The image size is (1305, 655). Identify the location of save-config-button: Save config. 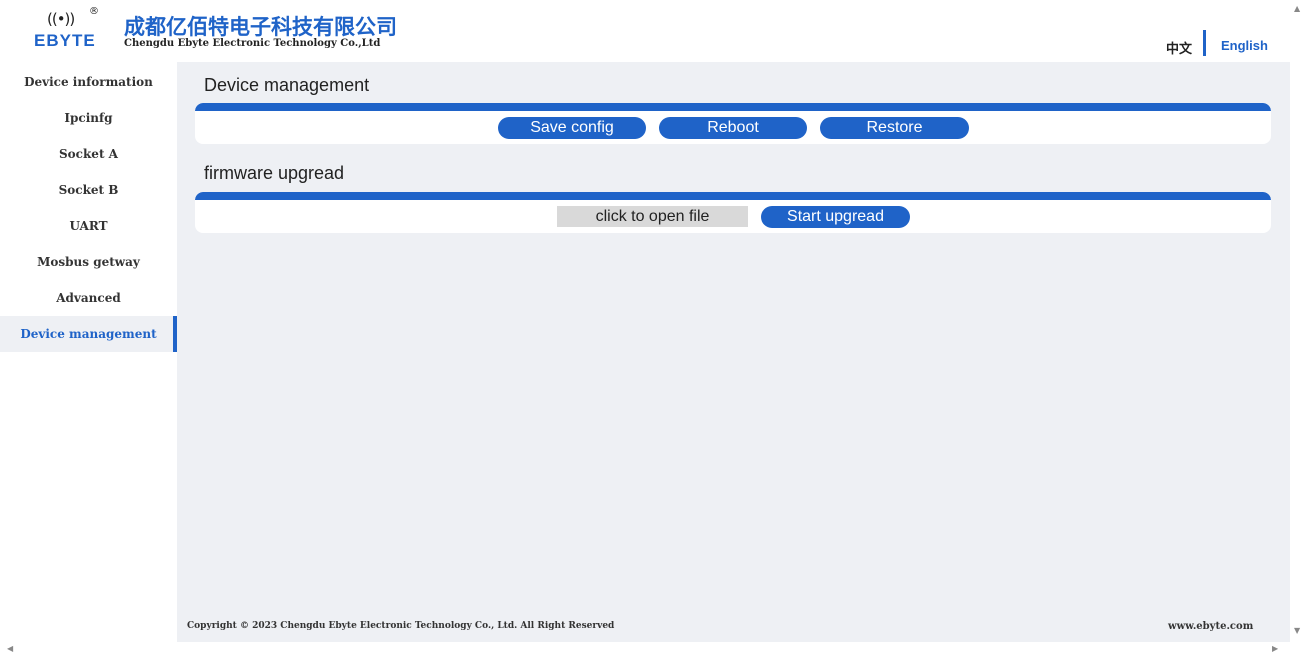
(572, 128).